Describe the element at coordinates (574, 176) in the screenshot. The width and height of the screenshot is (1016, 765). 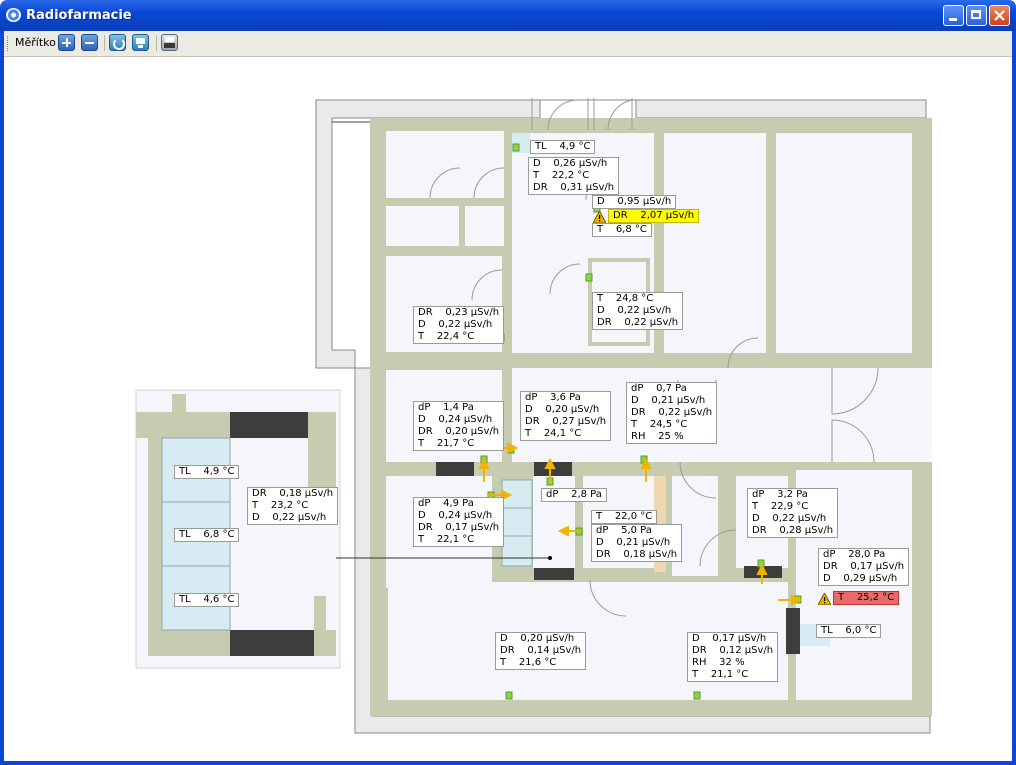
I see `reading-label: D 0,26 μSv/h T 22,2 °C DR 0,31 μSv/h` at that location.